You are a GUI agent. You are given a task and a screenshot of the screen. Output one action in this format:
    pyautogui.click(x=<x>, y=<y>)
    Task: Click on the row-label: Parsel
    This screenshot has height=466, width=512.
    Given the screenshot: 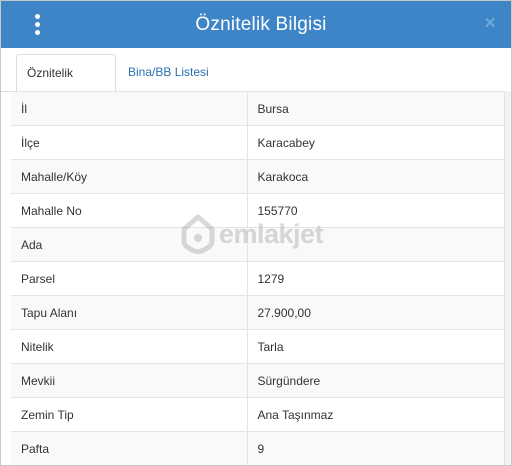 What is the action you would take?
    pyautogui.click(x=129, y=278)
    